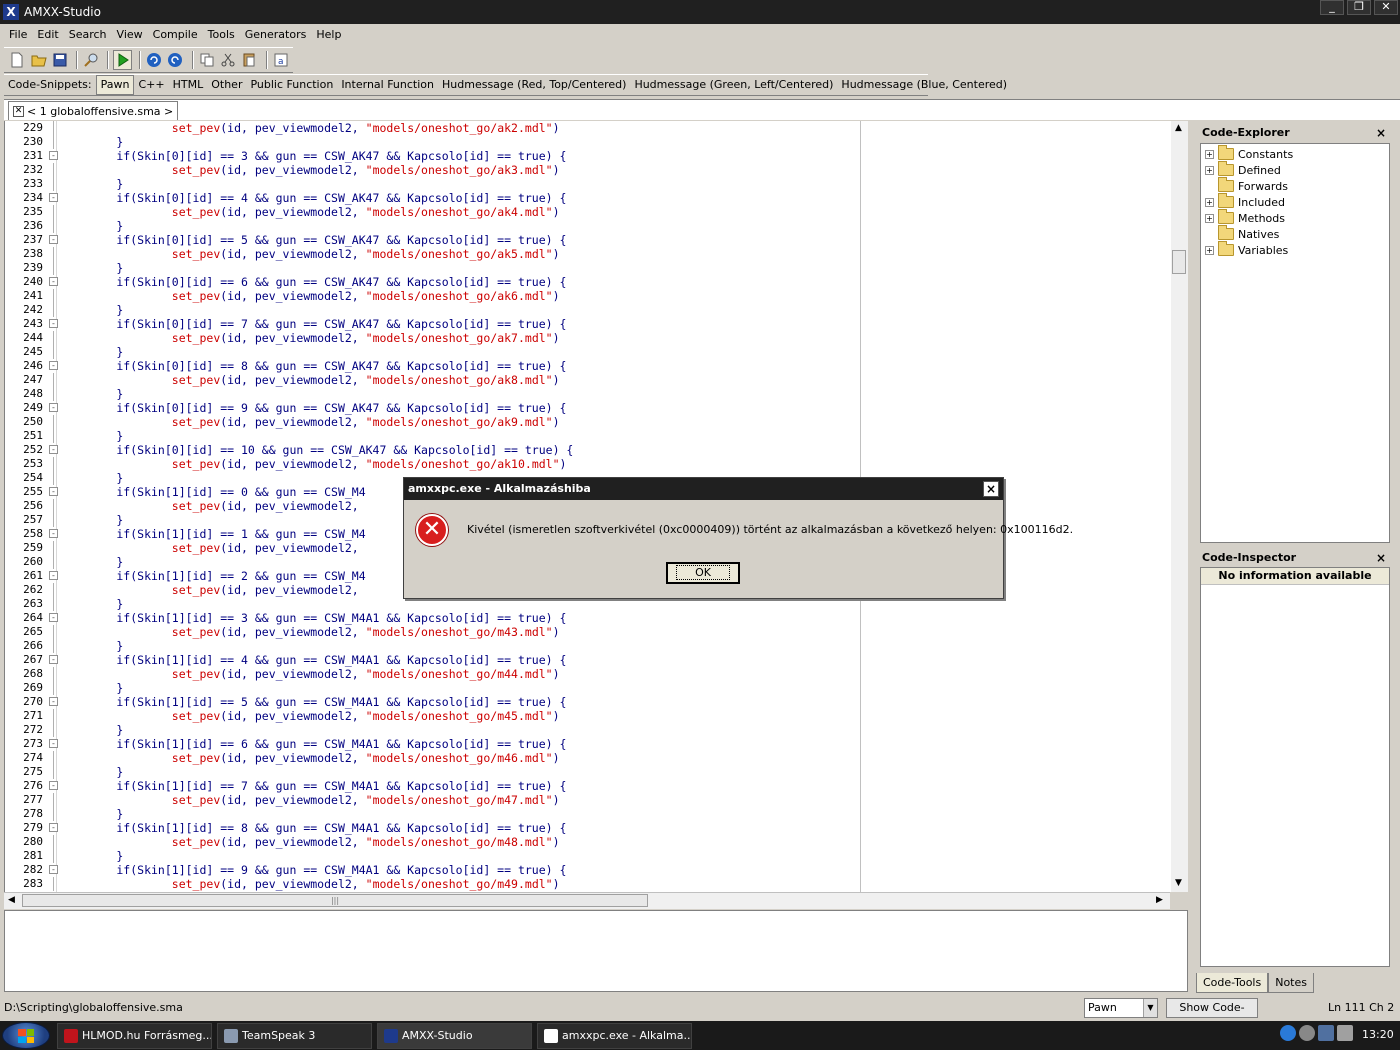 The height and width of the screenshot is (1050, 1400). What do you see at coordinates (11, 900) in the screenshot?
I see `scroll-left-icon: ◀` at bounding box center [11, 900].